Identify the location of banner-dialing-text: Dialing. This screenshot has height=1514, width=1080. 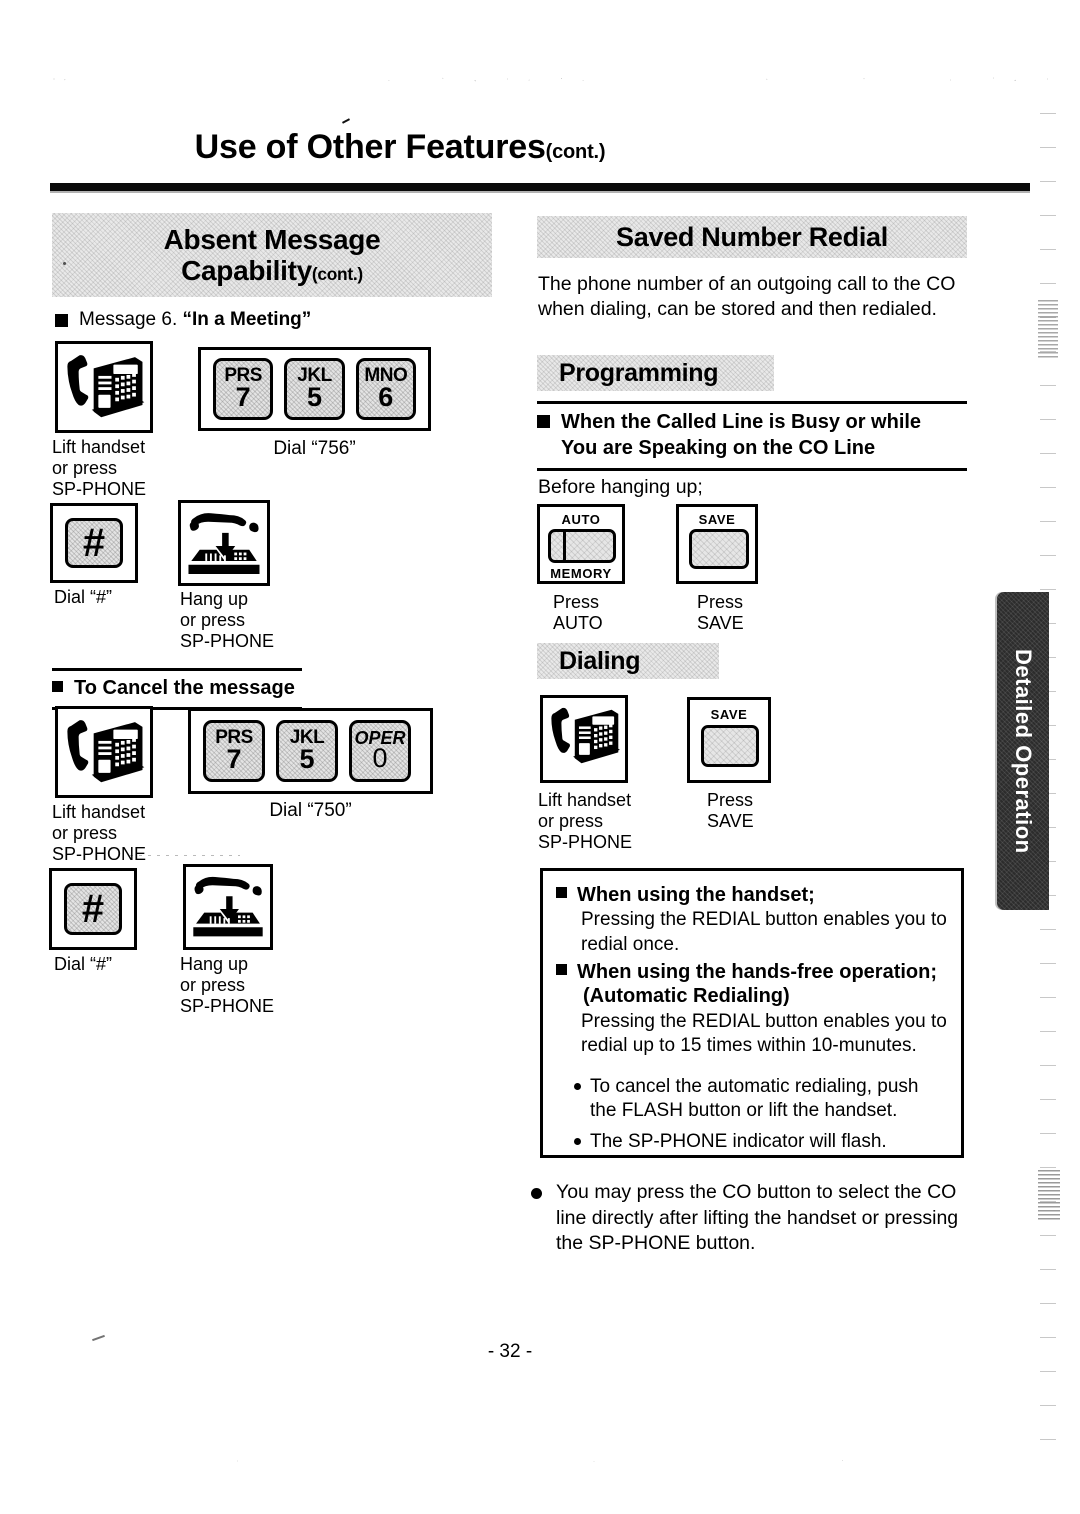
(600, 661).